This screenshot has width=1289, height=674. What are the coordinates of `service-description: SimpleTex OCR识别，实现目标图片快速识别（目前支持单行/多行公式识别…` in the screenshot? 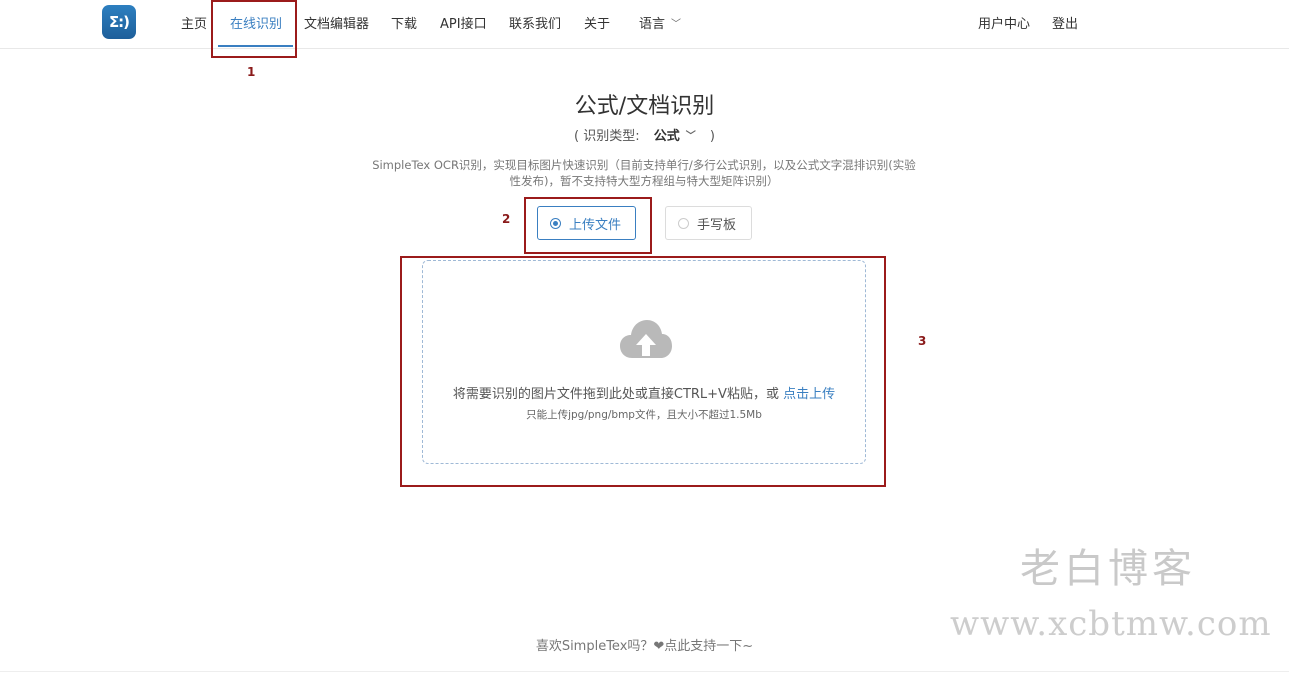 It's located at (644, 173).